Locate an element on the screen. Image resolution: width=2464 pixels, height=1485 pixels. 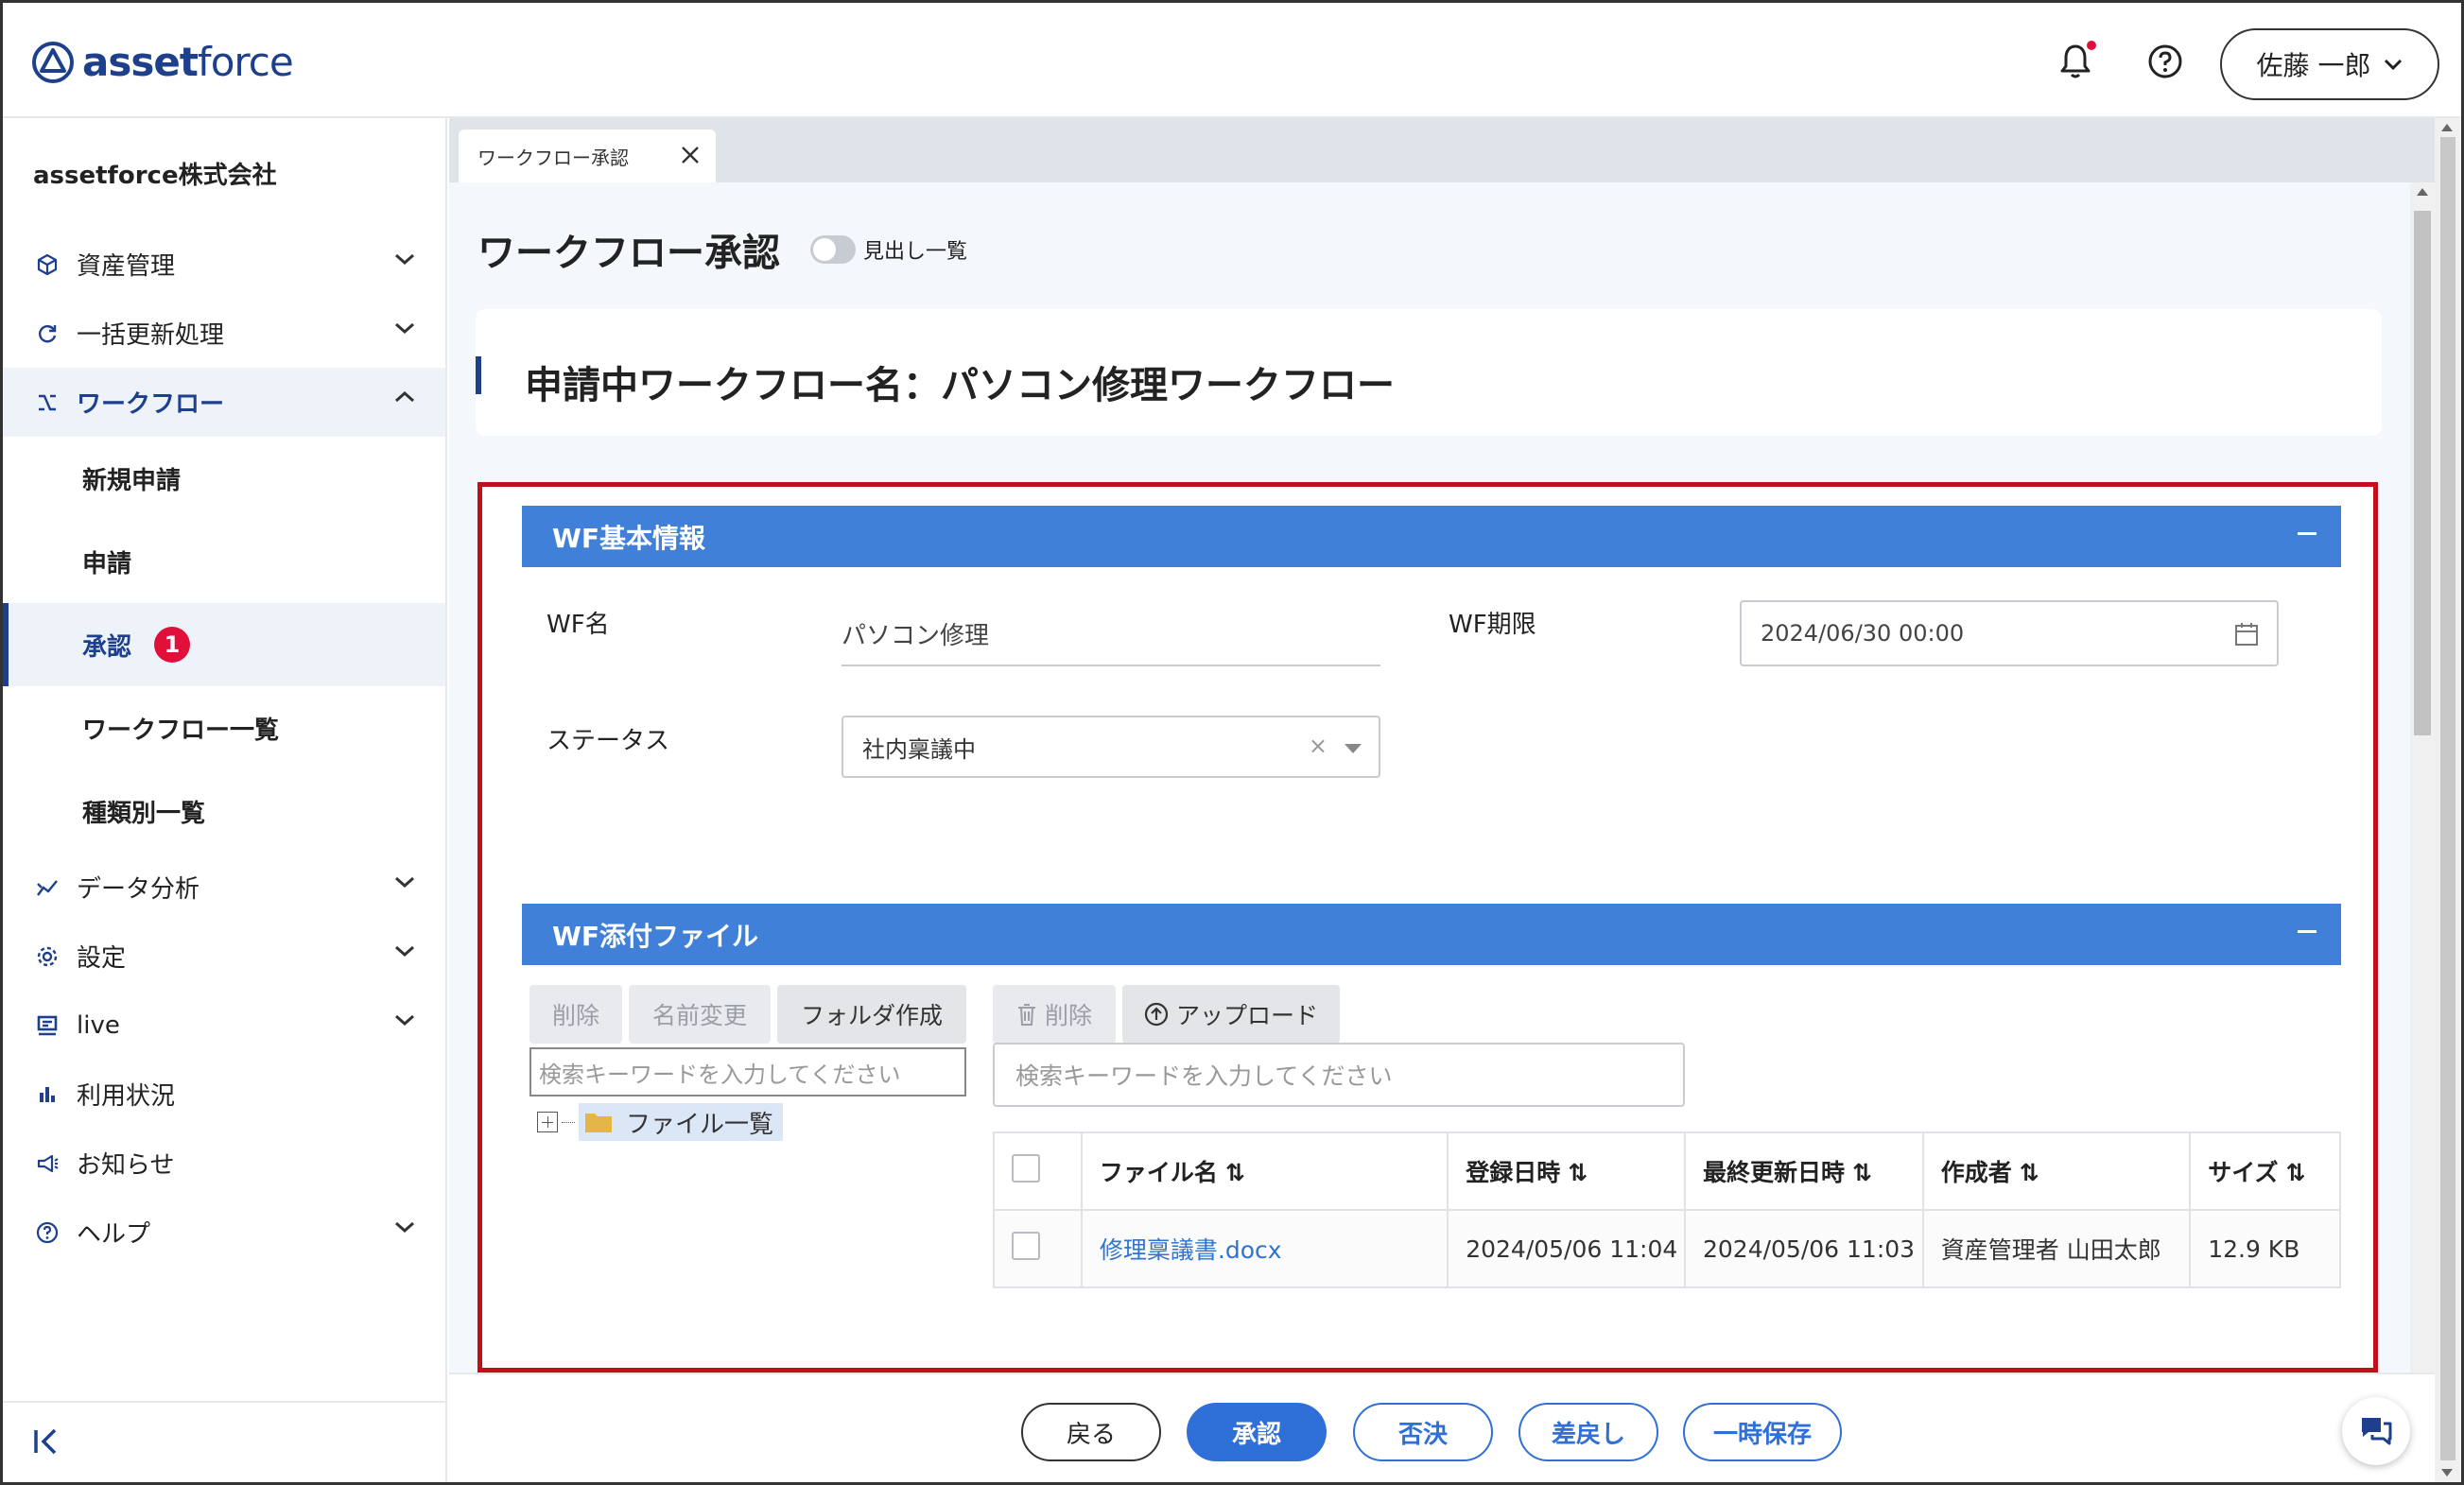
trash-icon is located at coordinates (1026, 1015).